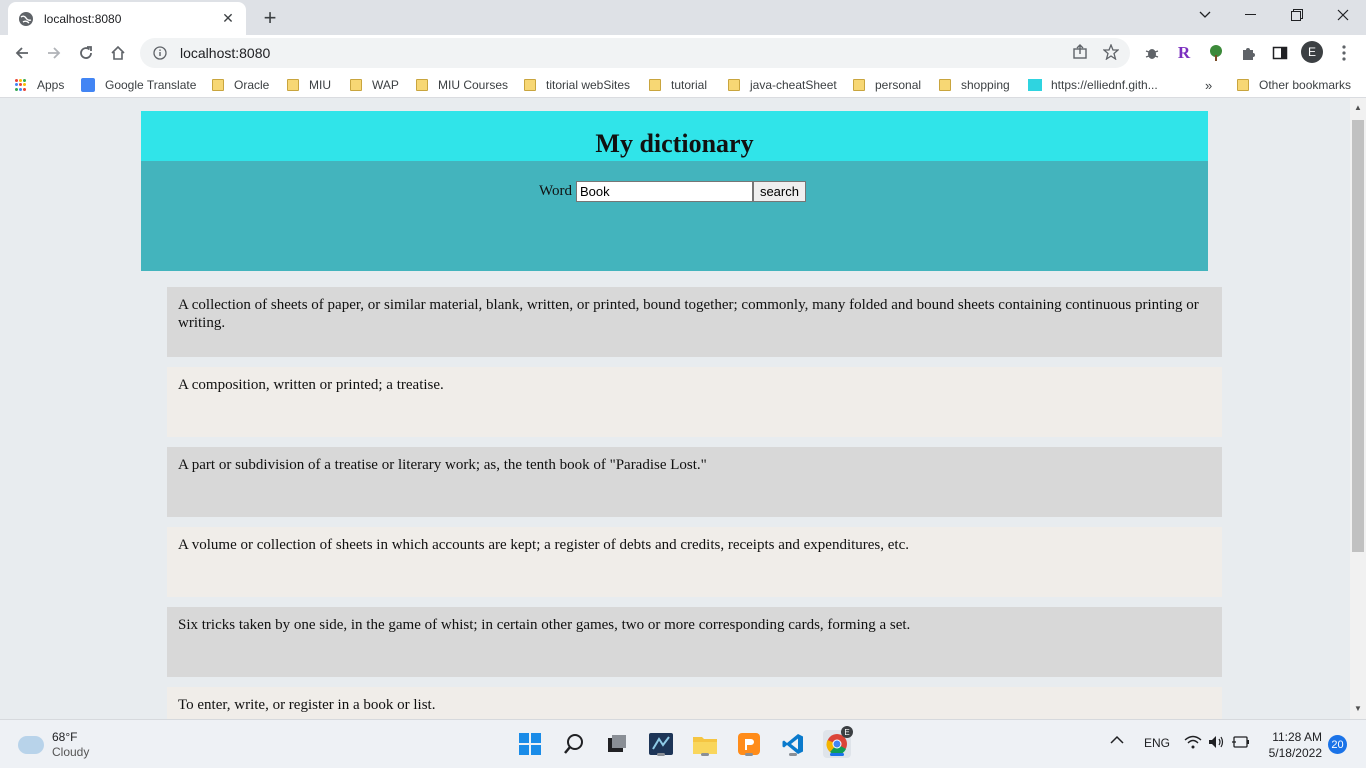  I want to click on new-tab-button: +, so click(270, 18).